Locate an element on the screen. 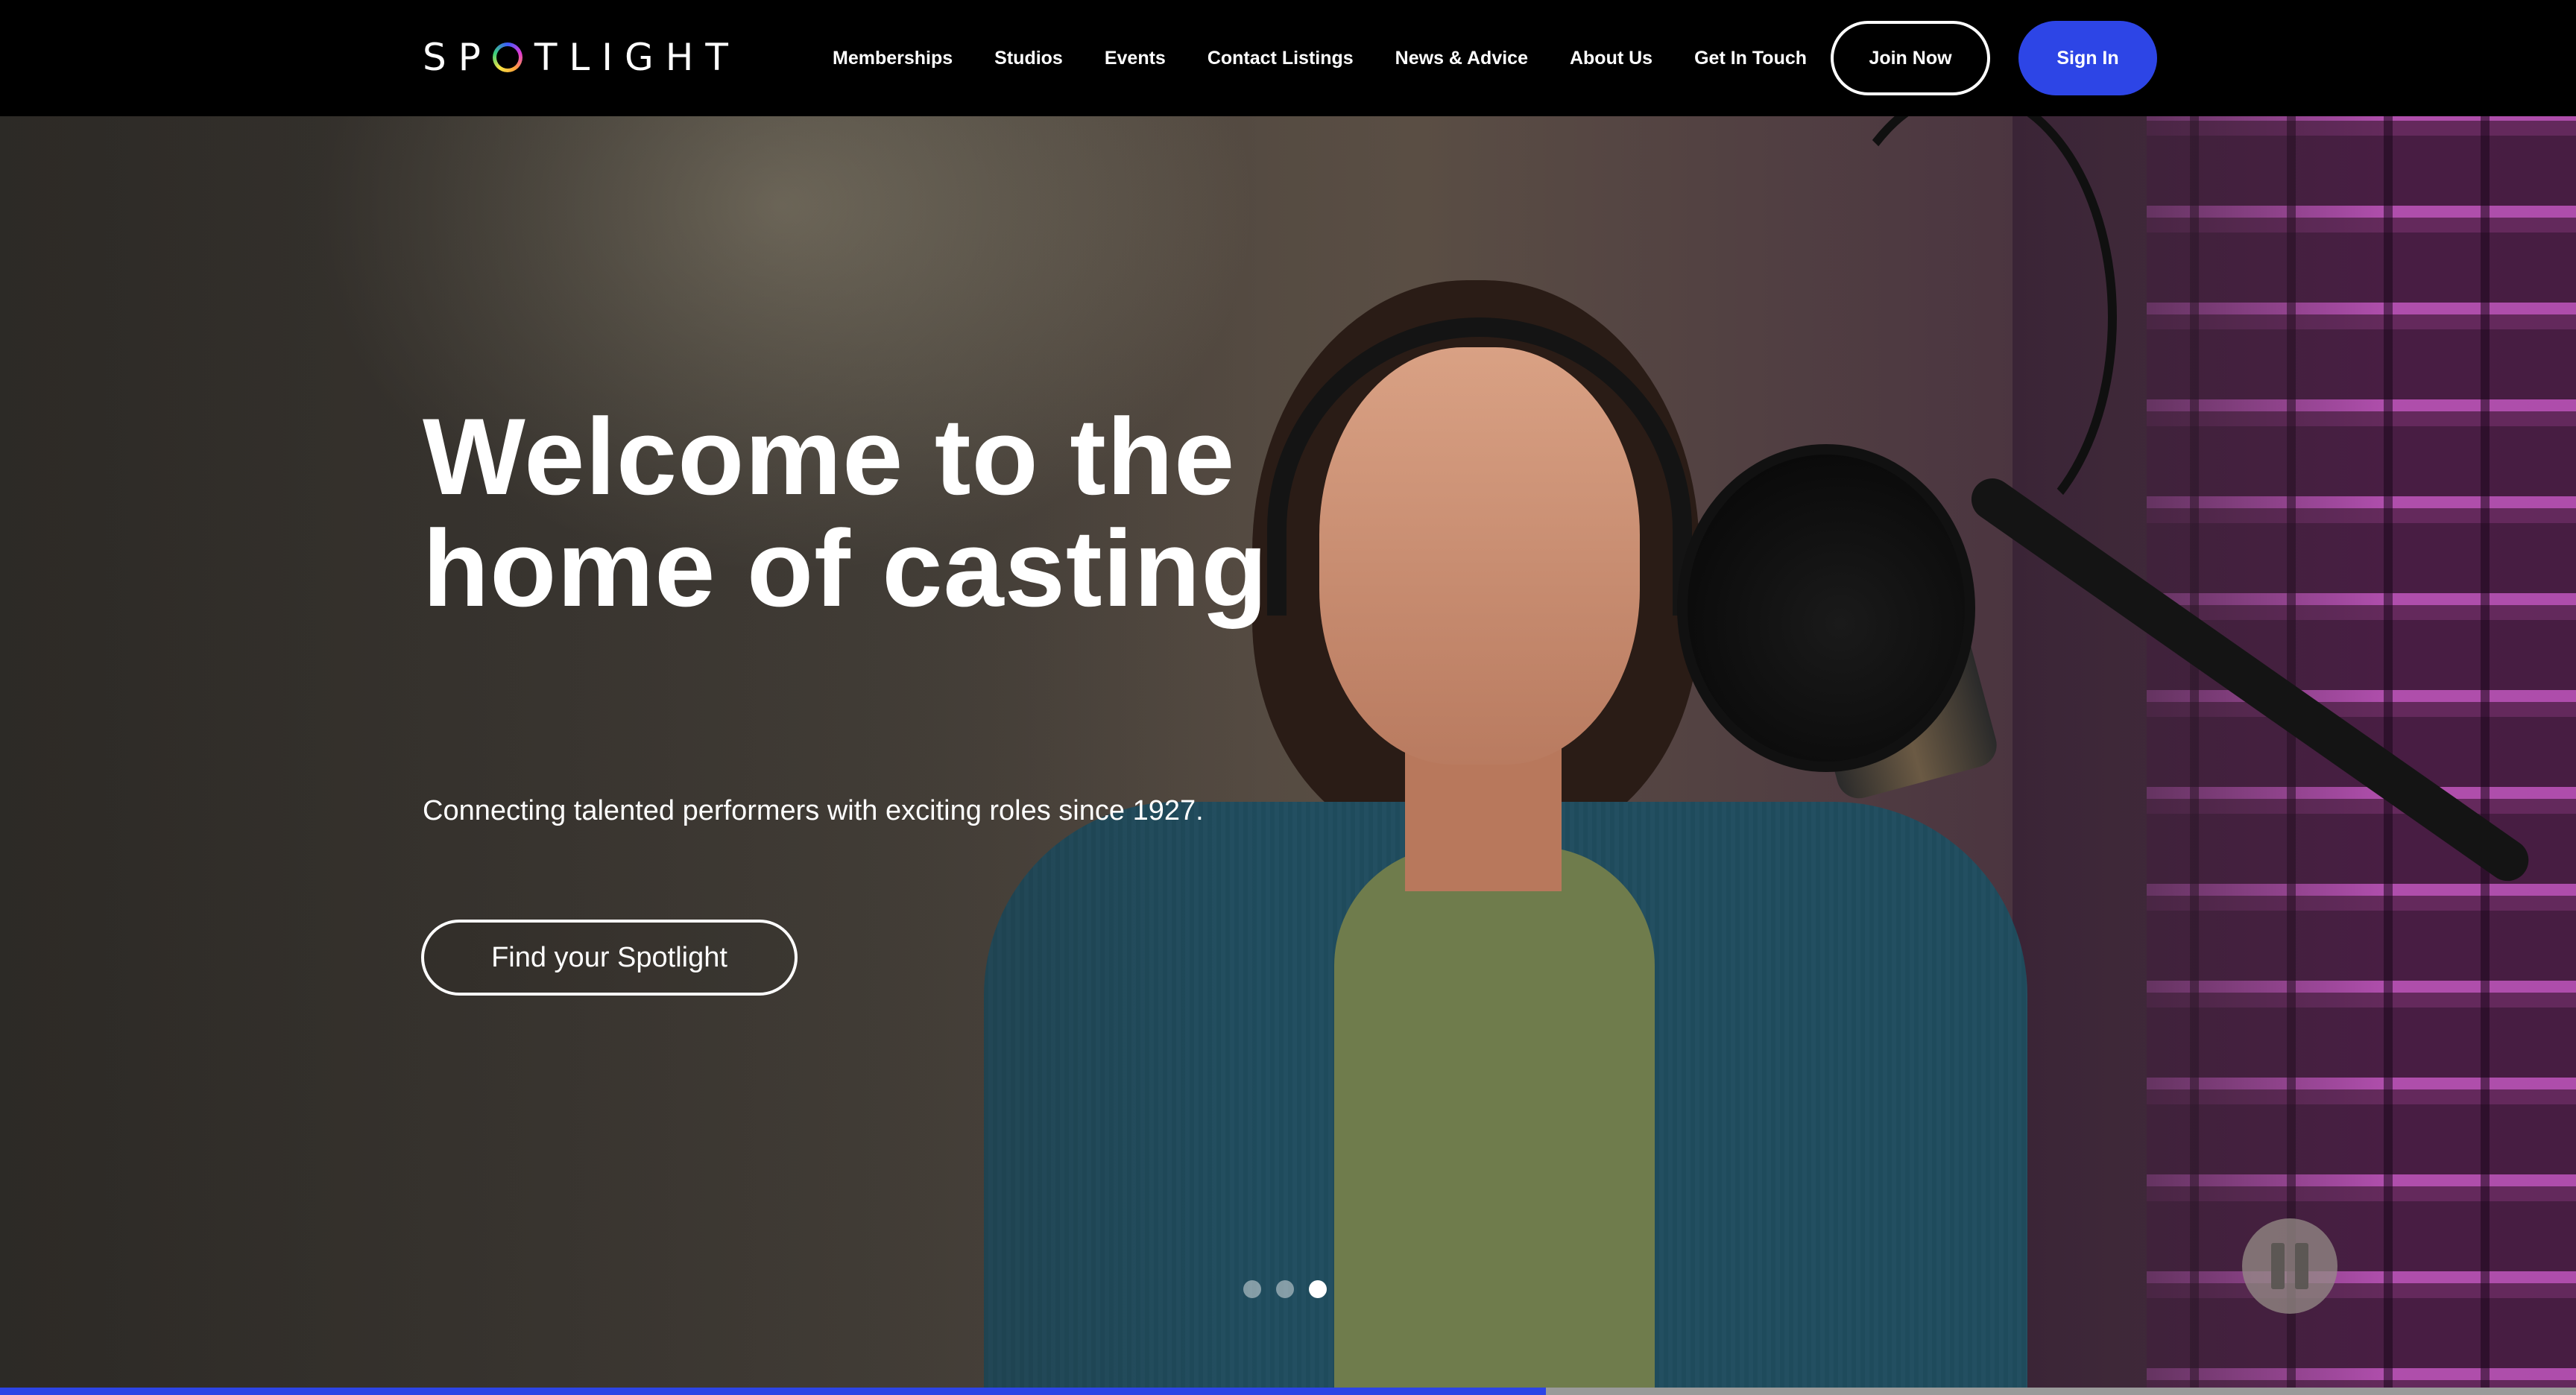 This screenshot has height=1395, width=2576. pause-icon-bar is located at coordinates (2301, 1266).